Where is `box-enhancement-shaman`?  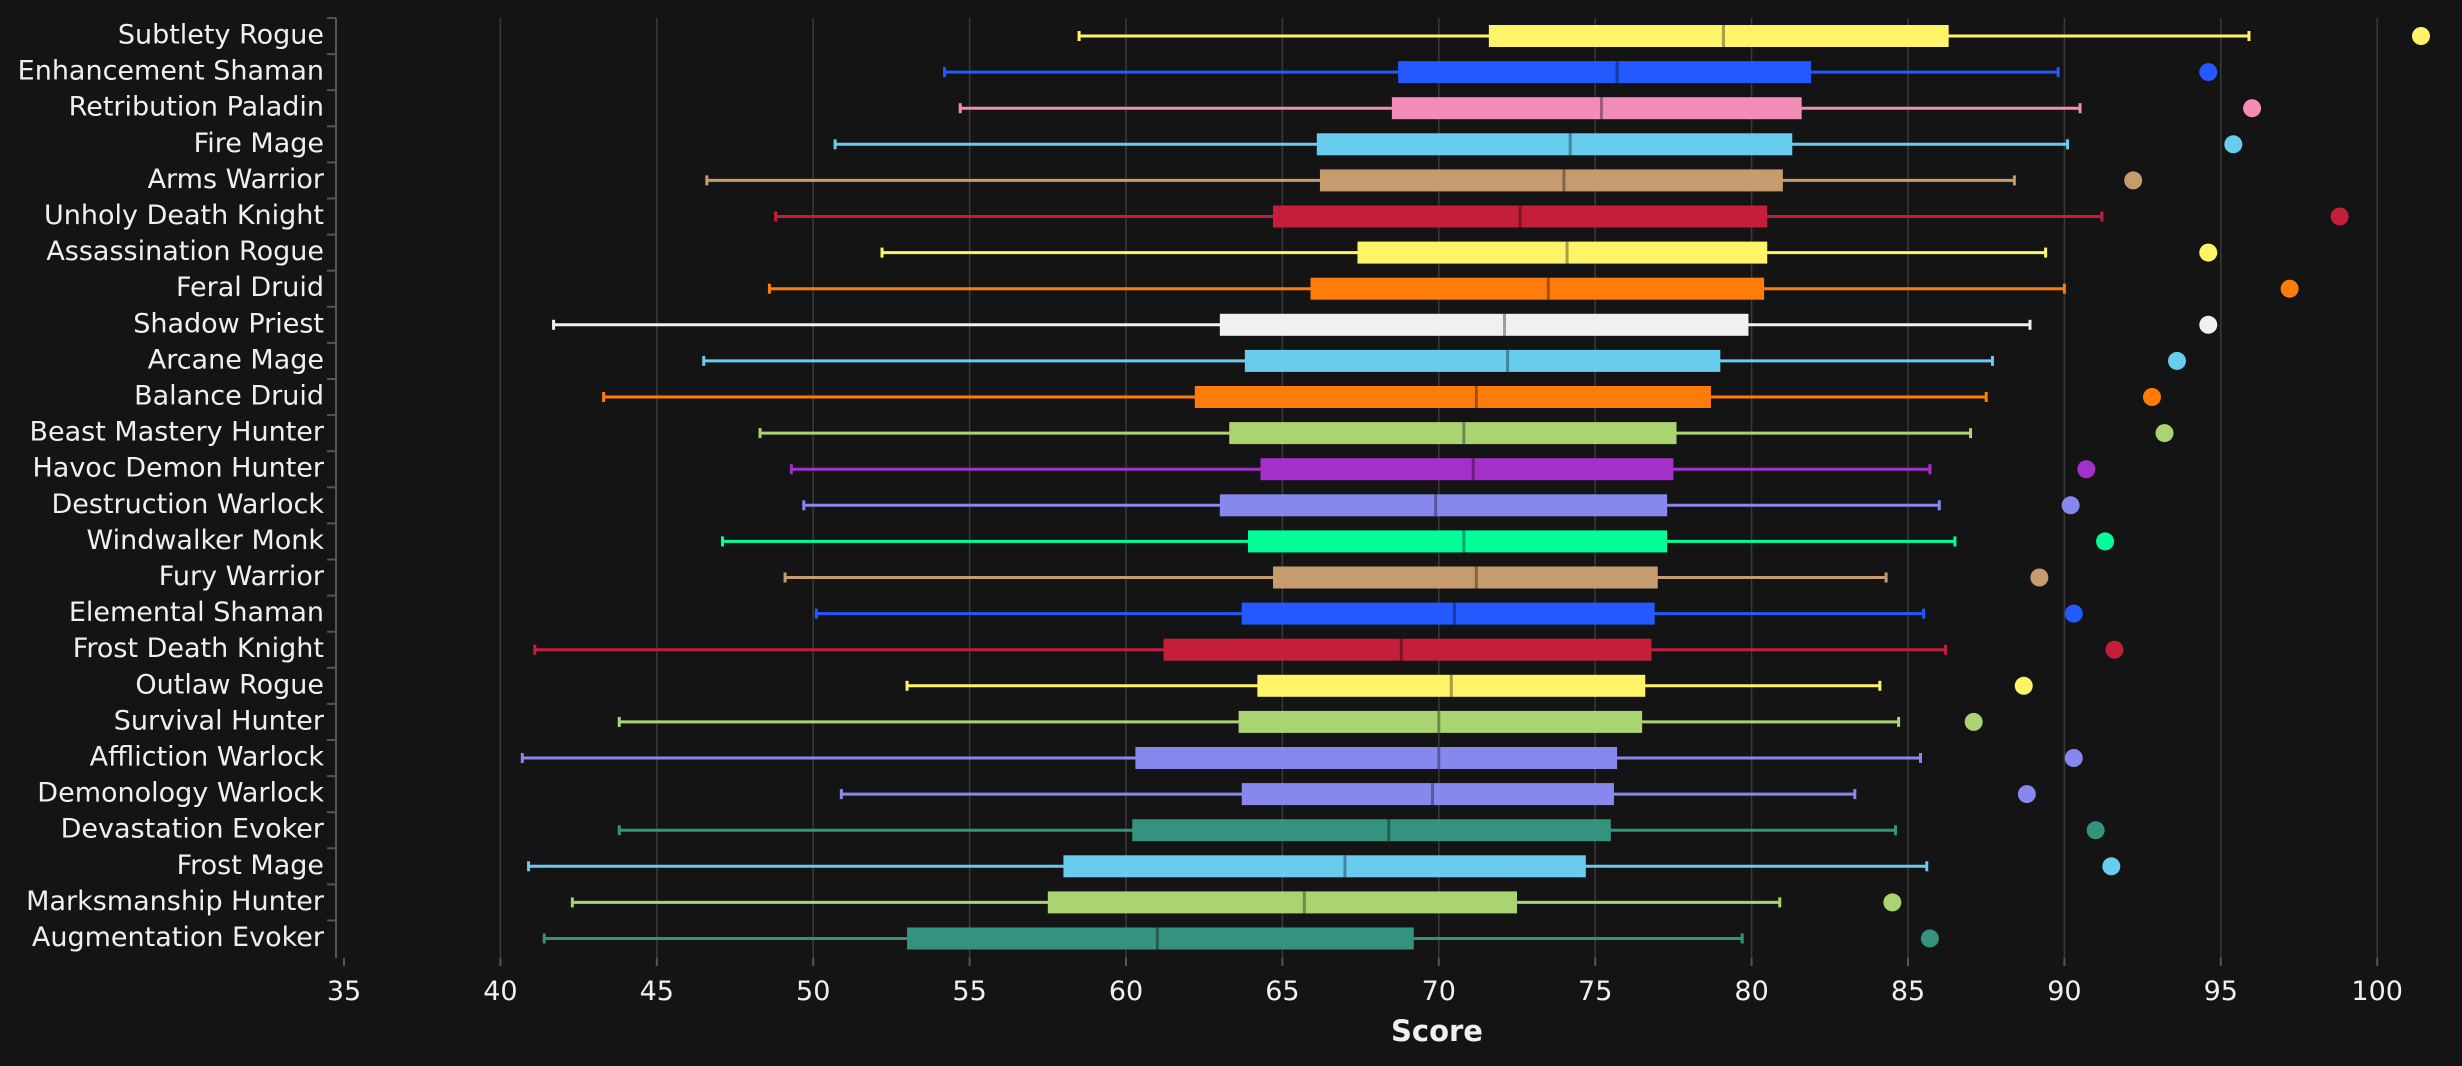 box-enhancement-shaman is located at coordinates (1580, 72).